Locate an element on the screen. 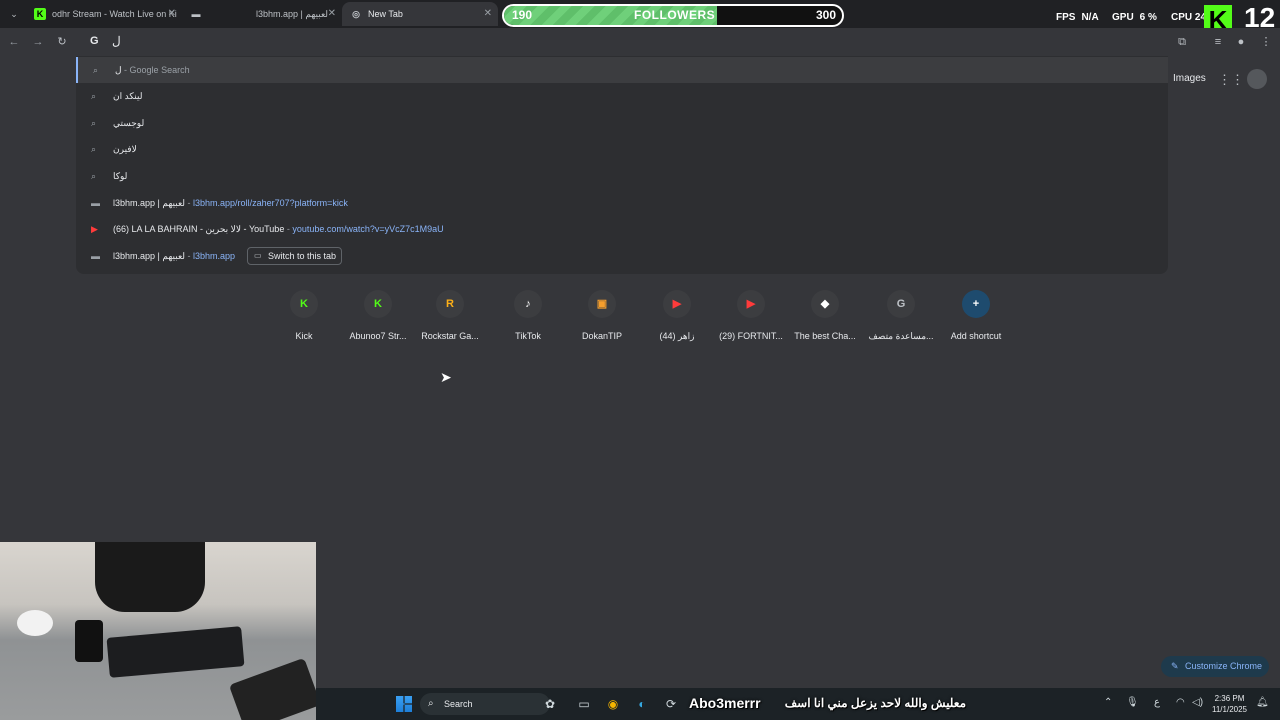 The image size is (1280, 720). webcam-phone-shape is located at coordinates (89, 641).